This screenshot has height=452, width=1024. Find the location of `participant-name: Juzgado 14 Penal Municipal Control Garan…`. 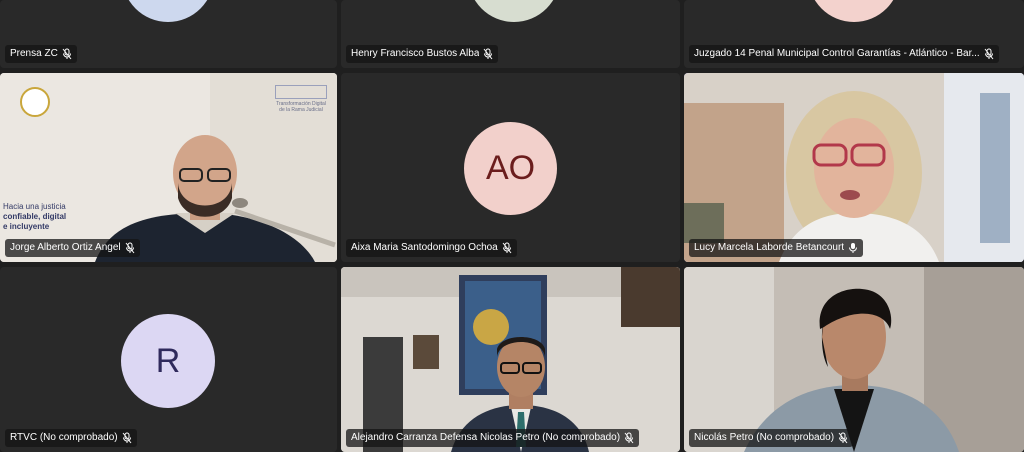

participant-name: Juzgado 14 Penal Municipal Control Garan… is located at coordinates (837, 53).